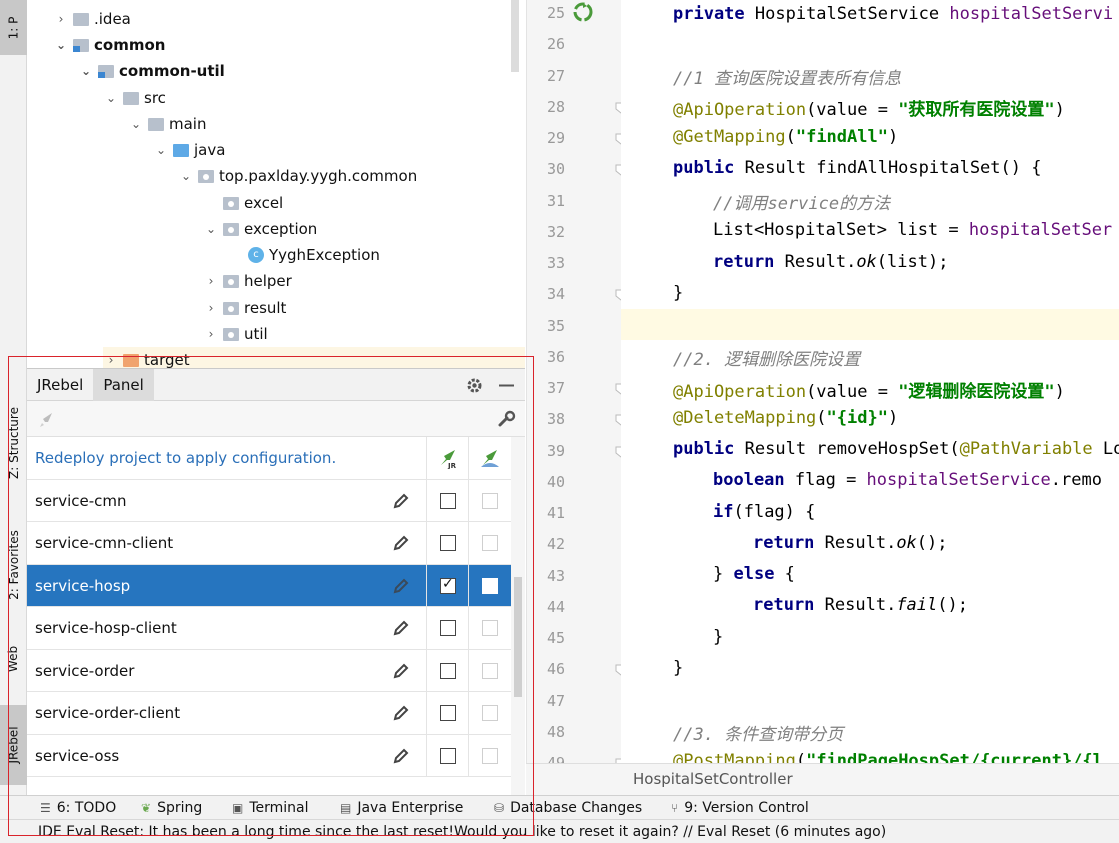 This screenshot has height=843, width=1119. I want to click on gear-icon, so click(474, 385).